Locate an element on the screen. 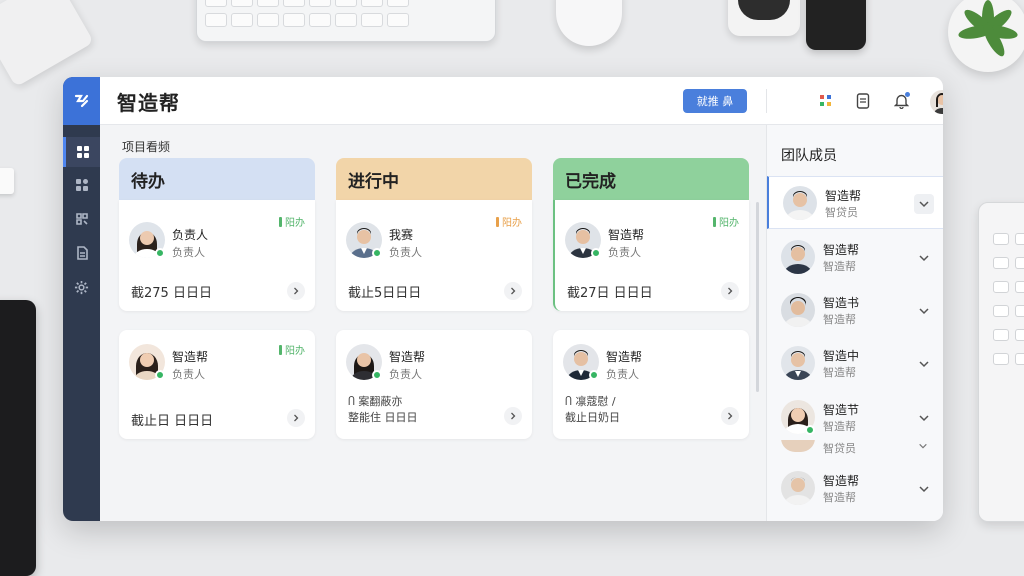  assignee-name: 我赛 is located at coordinates (401, 235).